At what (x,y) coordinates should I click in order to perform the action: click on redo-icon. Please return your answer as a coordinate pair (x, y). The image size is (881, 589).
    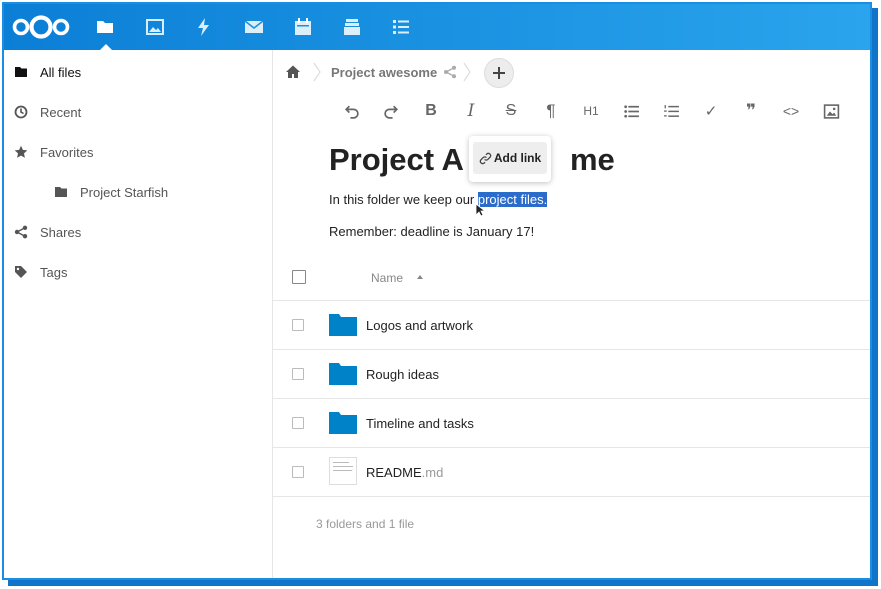
    Looking at the image, I should click on (390, 112).